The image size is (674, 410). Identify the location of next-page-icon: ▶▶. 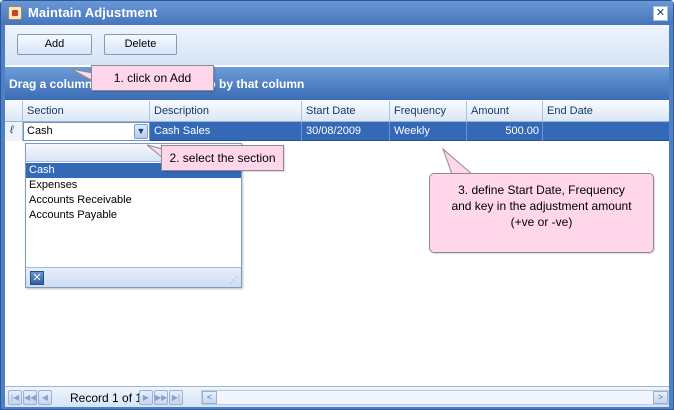
(161, 397).